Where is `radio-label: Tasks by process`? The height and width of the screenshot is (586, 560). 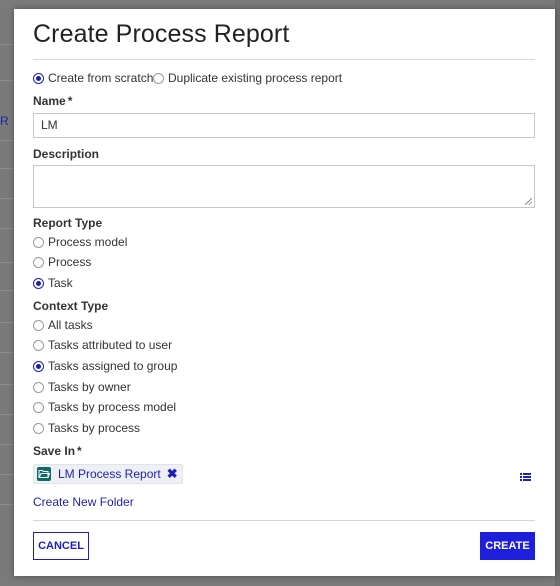
radio-label: Tasks by process is located at coordinates (94, 428).